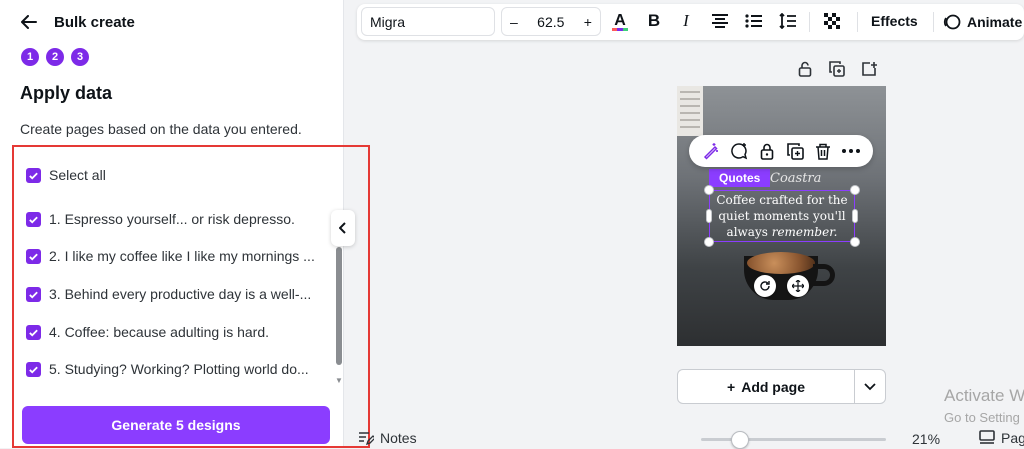 The image size is (1024, 449). What do you see at coordinates (339, 381) in the screenshot?
I see `scroll-down-icon: ▼` at bounding box center [339, 381].